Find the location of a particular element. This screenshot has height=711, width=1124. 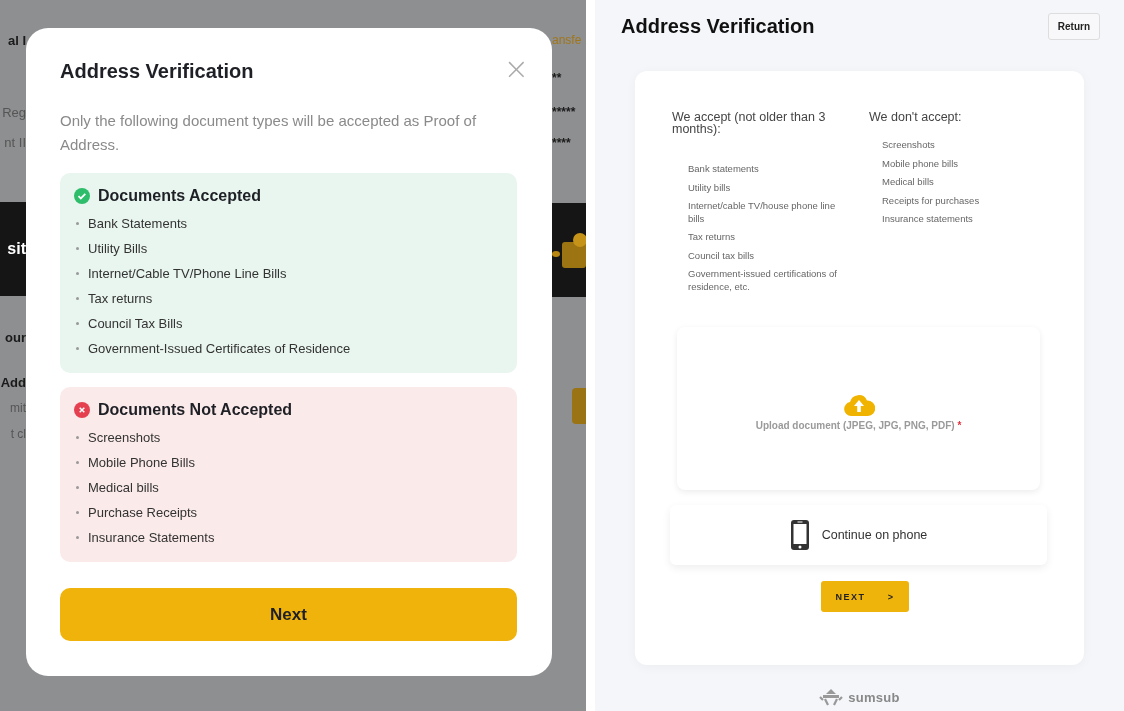

background-text: Reg is located at coordinates (13, 112).